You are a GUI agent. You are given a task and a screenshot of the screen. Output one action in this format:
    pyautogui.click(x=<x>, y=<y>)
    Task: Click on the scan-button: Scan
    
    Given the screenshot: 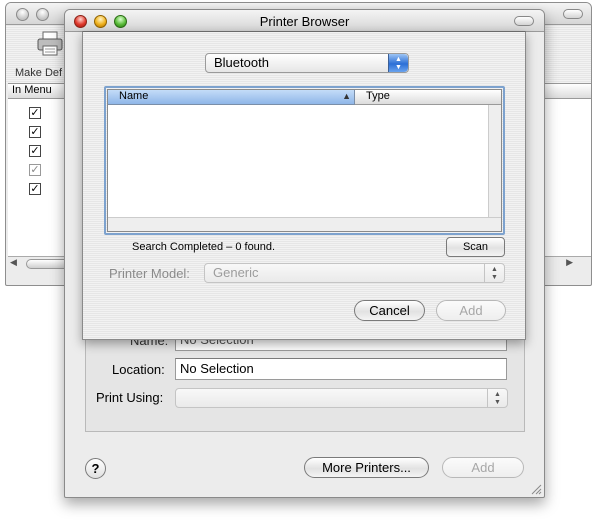 What is the action you would take?
    pyautogui.click(x=475, y=247)
    